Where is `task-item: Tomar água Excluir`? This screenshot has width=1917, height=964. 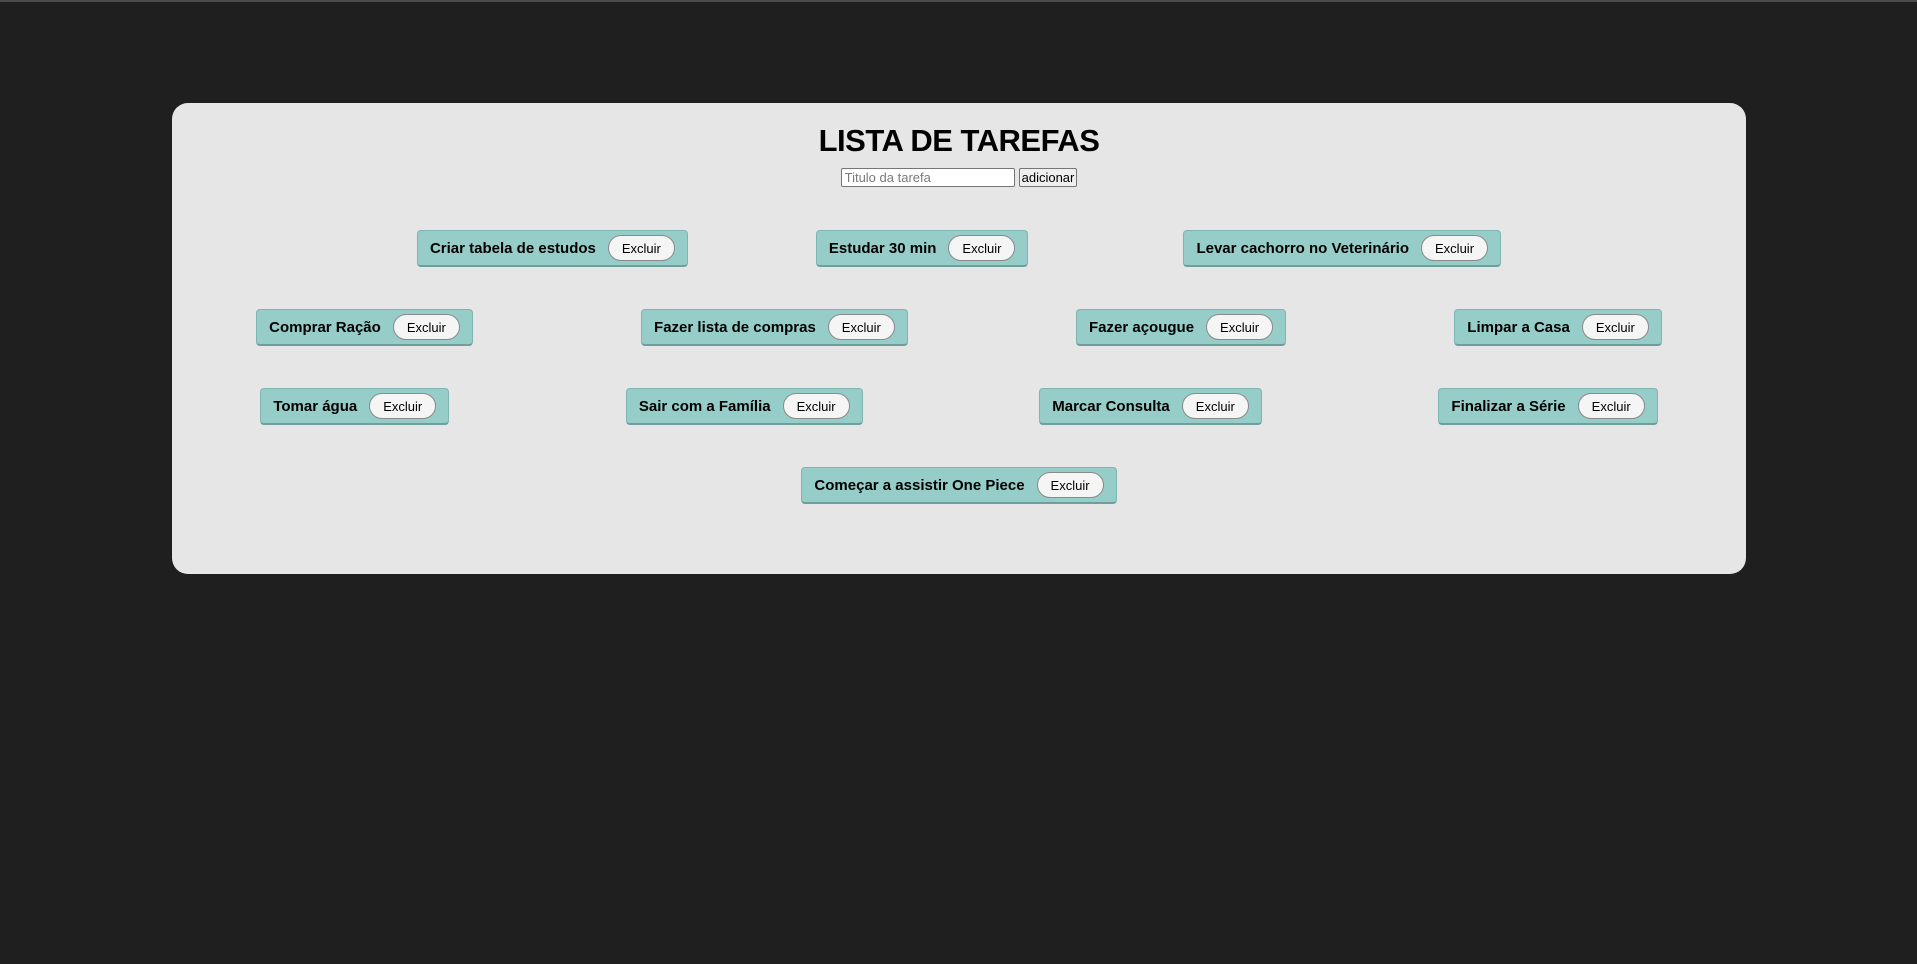
task-item: Tomar água Excluir is located at coordinates (355, 406).